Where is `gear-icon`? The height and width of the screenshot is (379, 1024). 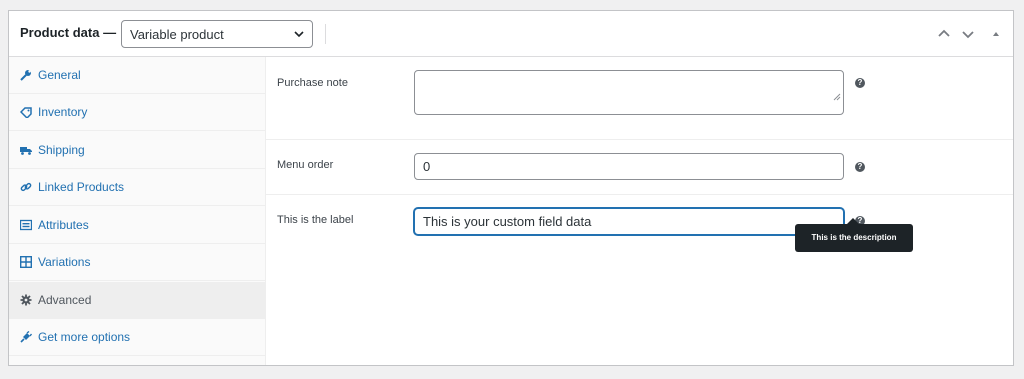 gear-icon is located at coordinates (26, 300).